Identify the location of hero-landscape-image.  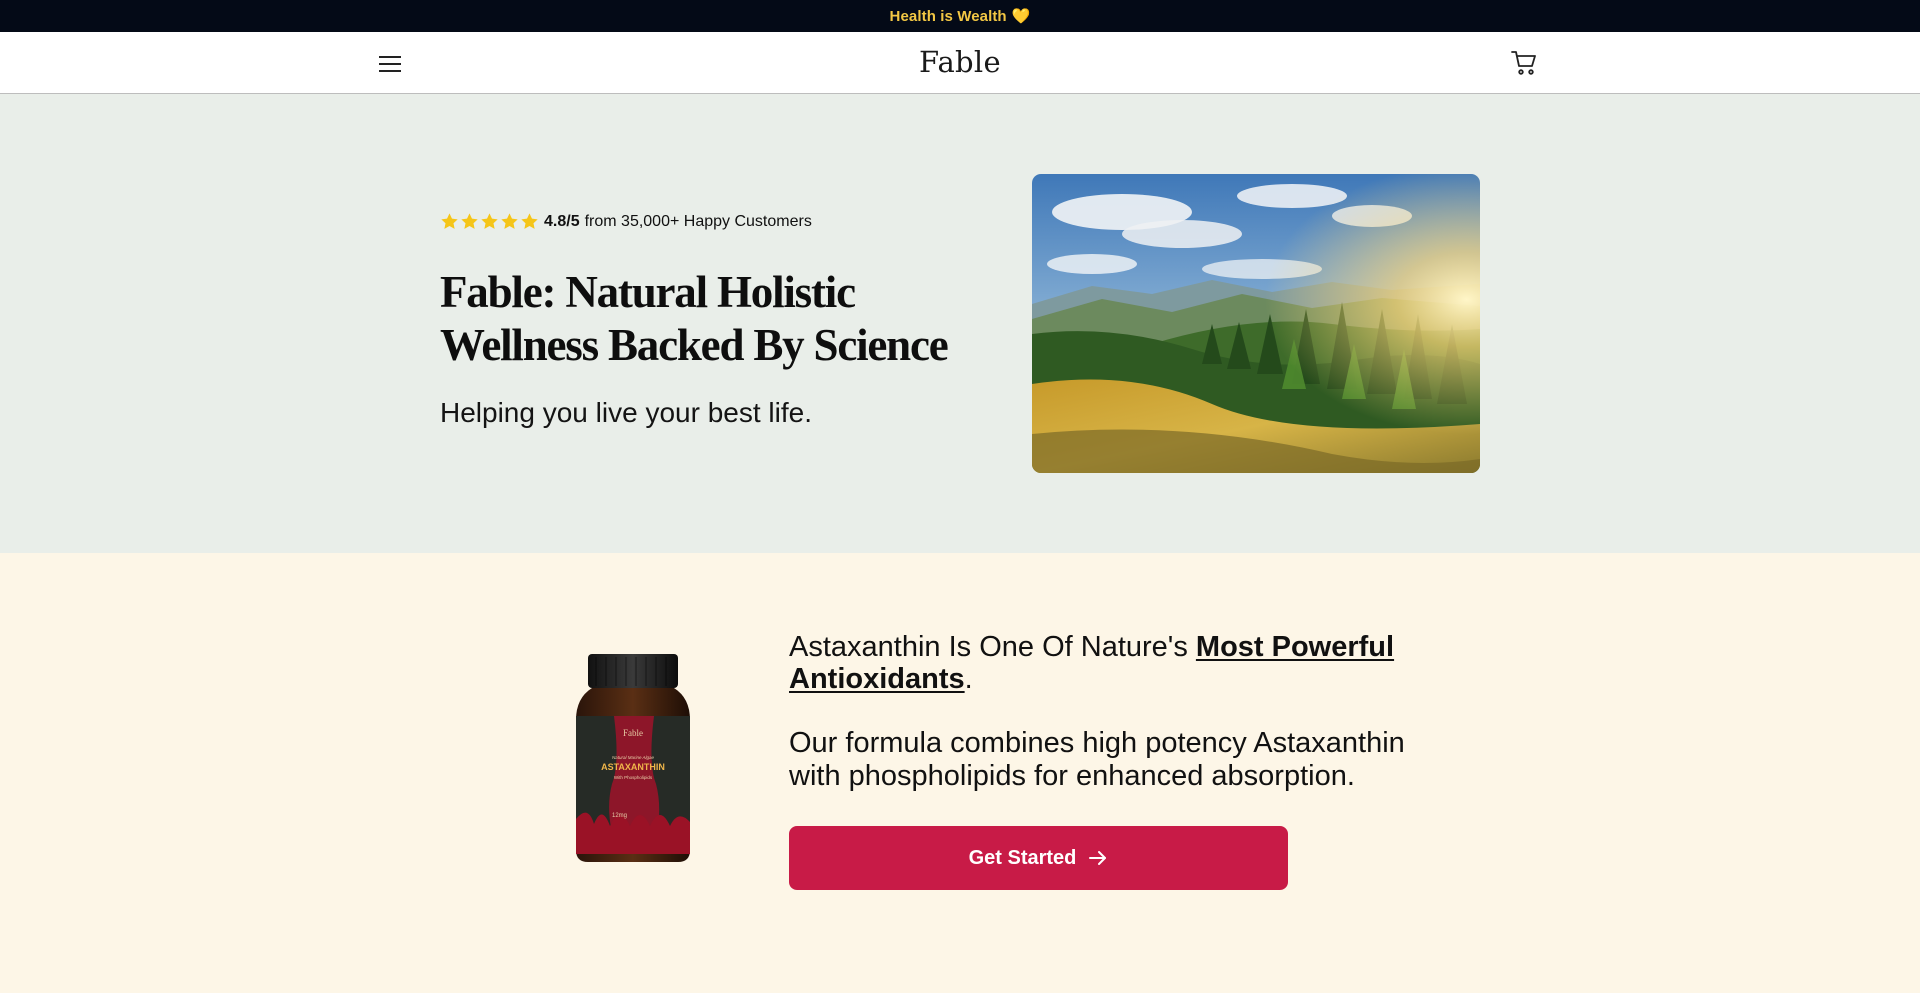
(1256, 323).